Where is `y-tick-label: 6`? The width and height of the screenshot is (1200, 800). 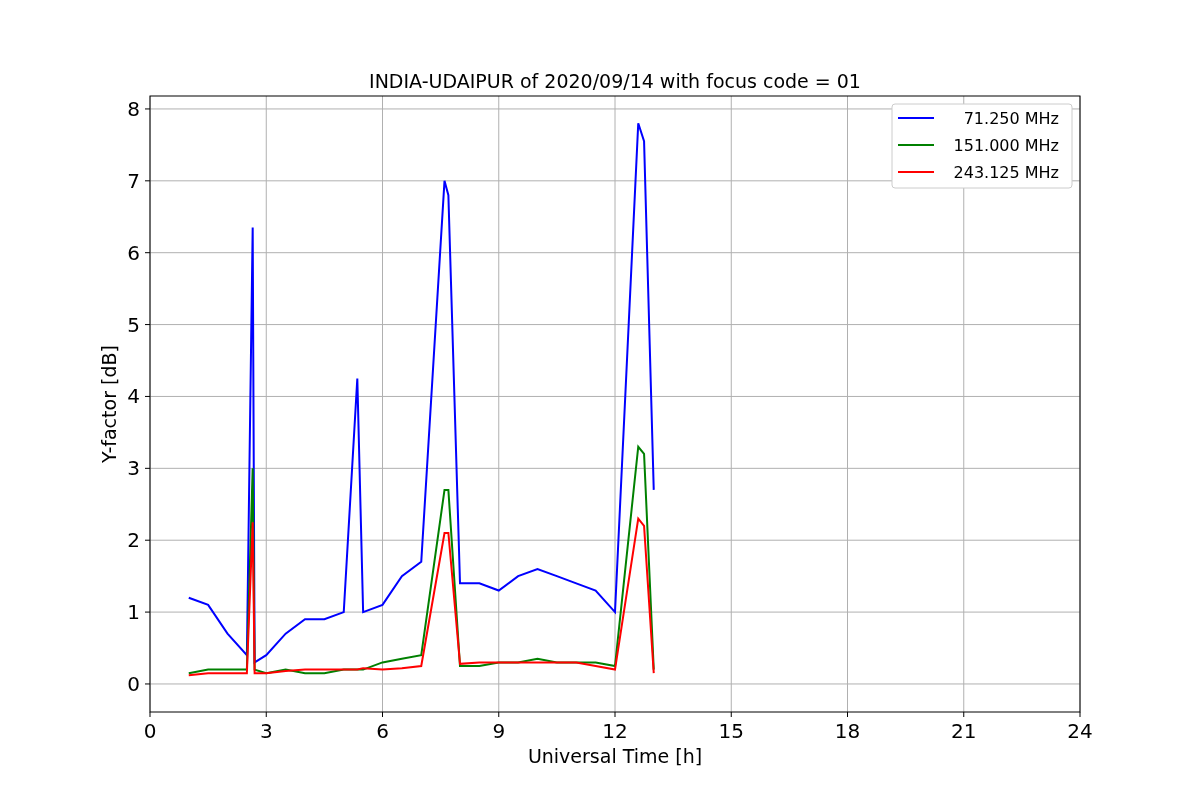
y-tick-label: 6 is located at coordinates (133, 252).